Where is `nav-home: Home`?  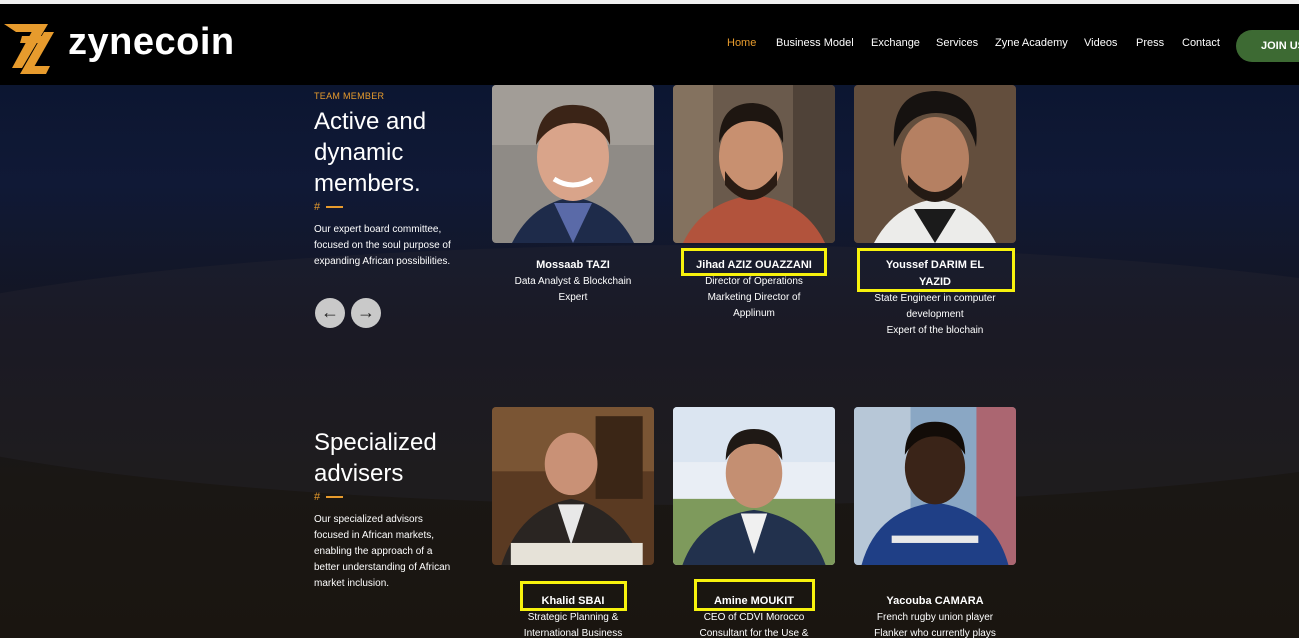
nav-home: Home is located at coordinates (741, 43).